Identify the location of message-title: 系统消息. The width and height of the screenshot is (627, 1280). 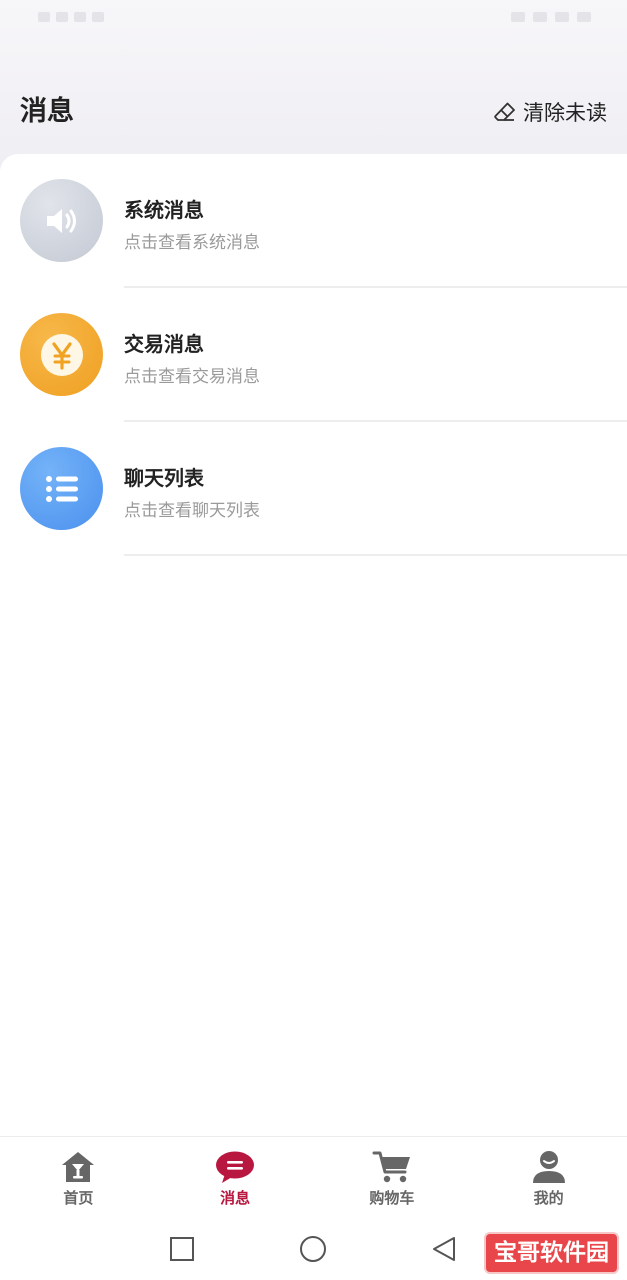
(164, 210).